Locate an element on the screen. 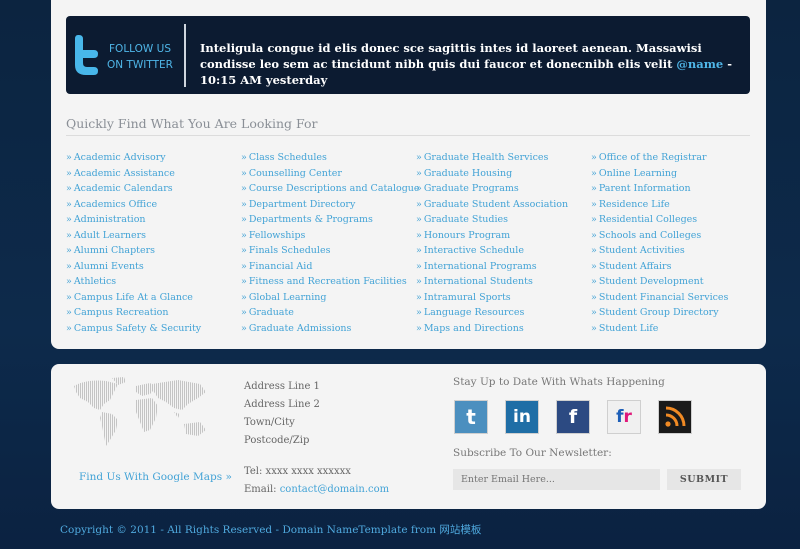 This screenshot has height=549, width=800. quick-link-item: » Fellowships is located at coordinates (330, 236).